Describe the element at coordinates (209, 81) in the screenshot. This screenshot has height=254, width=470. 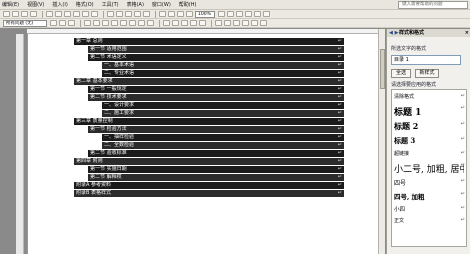
I see `toc-line: 第二章 基本要求 ↵` at that location.